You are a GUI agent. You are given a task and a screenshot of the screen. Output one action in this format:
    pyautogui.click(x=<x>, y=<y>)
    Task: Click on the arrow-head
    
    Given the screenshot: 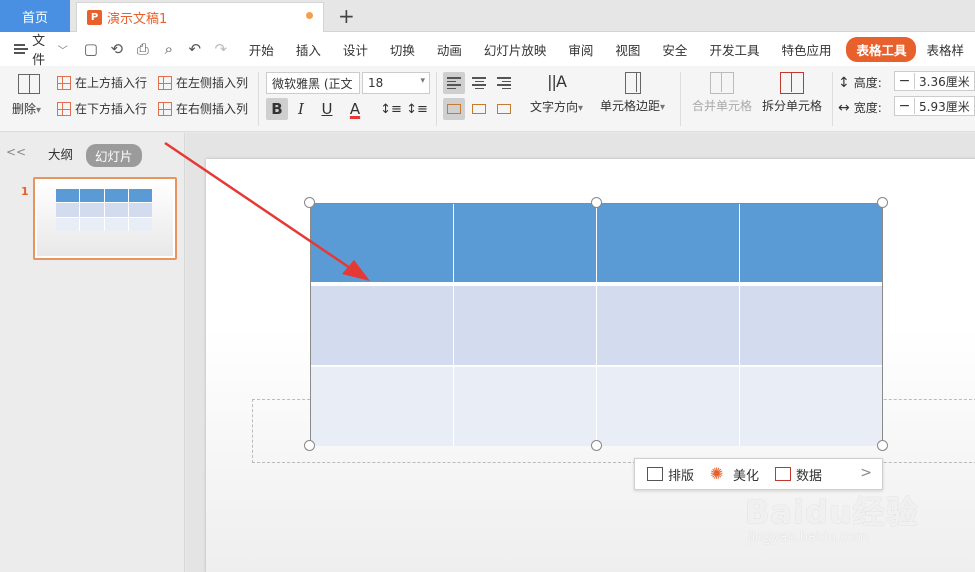 What is the action you would take?
    pyautogui.click(x=356, y=270)
    